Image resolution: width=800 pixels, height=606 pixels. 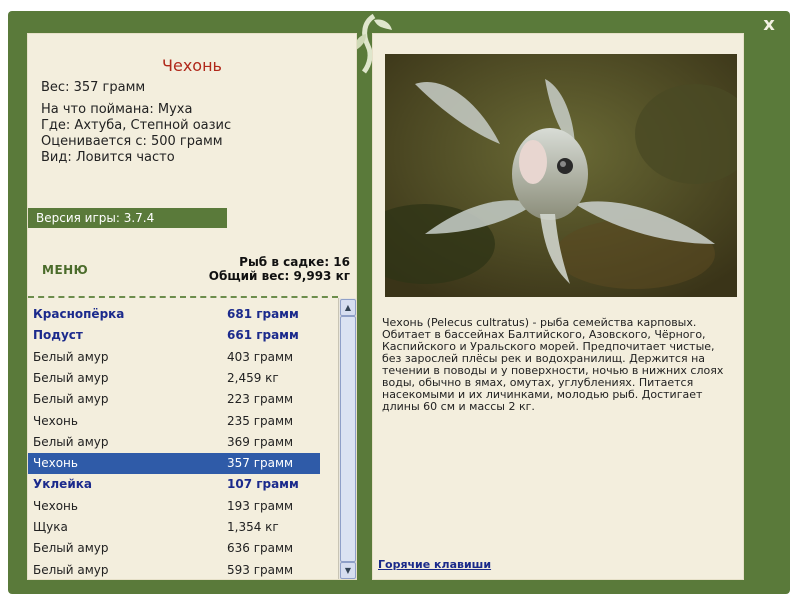 I want to click on catch-stats: Рыб в садке: 16 Общий вес: 9,993 кг, so click(x=279, y=269).